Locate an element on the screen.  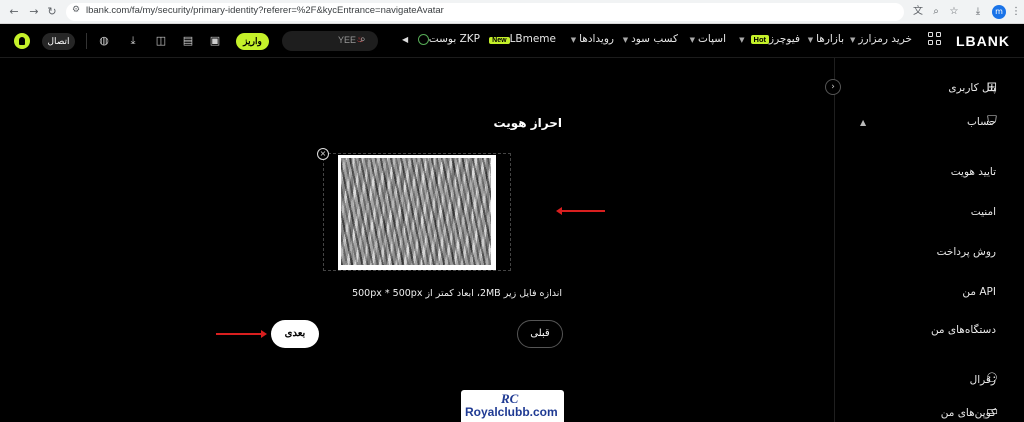
next-button: بعدی is located at coordinates (295, 334).